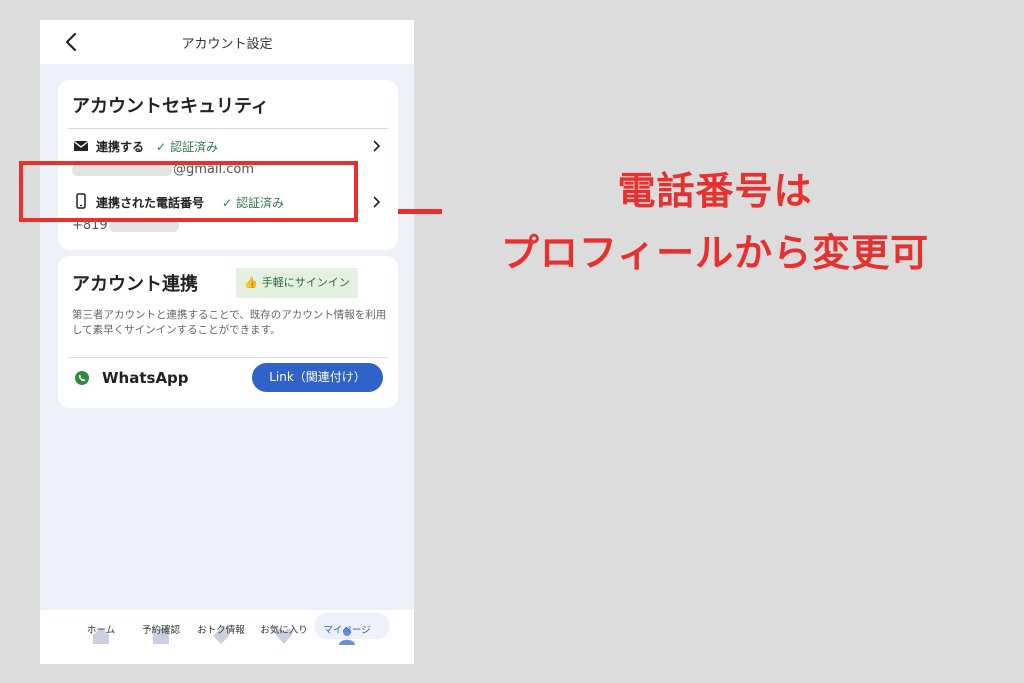 This screenshot has height=683, width=1024. I want to click on tab-home: ホーム, so click(101, 637).